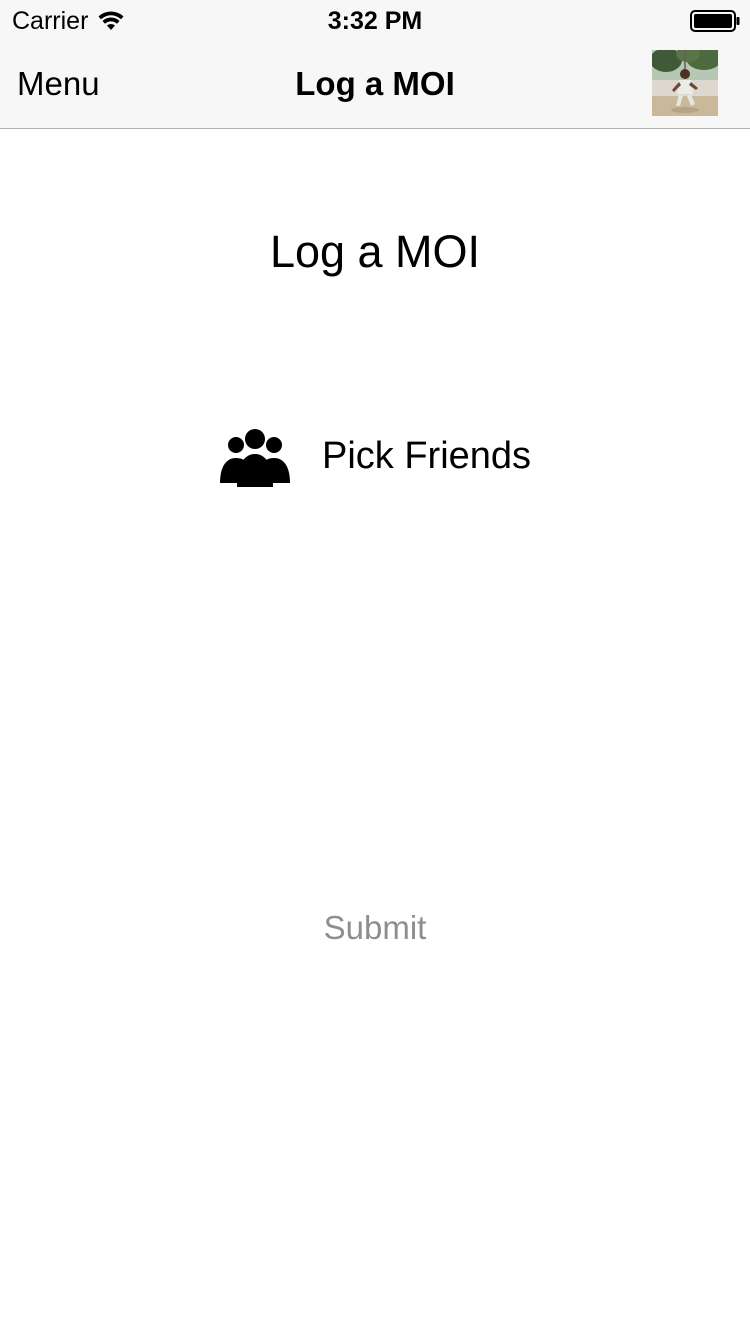  I want to click on carrier-group: Carrier, so click(68, 21).